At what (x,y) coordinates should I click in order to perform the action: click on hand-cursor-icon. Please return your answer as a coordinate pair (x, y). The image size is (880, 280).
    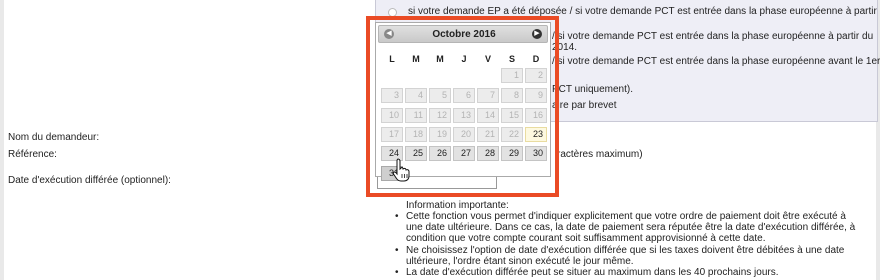
    Looking at the image, I should click on (401, 170).